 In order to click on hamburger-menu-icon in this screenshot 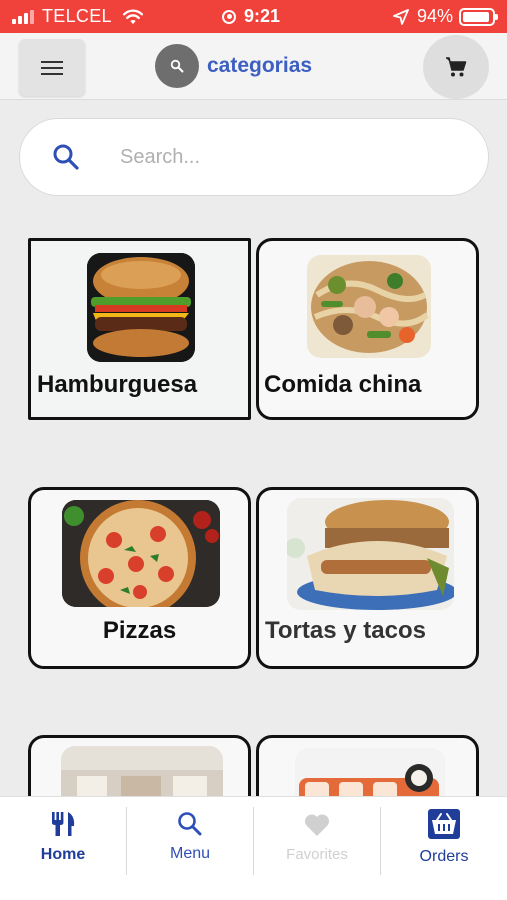, I will do `click(52, 67)`.